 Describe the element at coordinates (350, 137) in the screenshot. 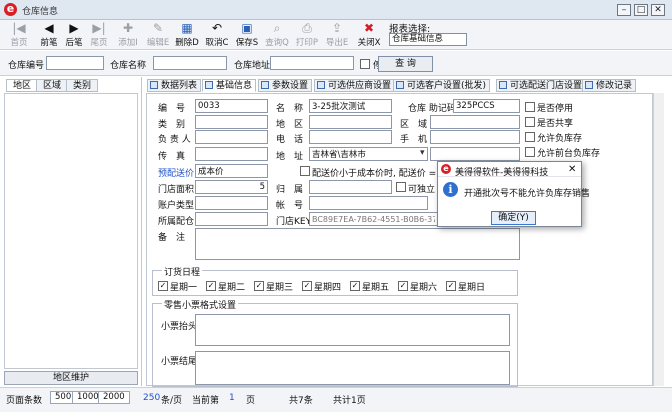

I see `phone-input` at that location.